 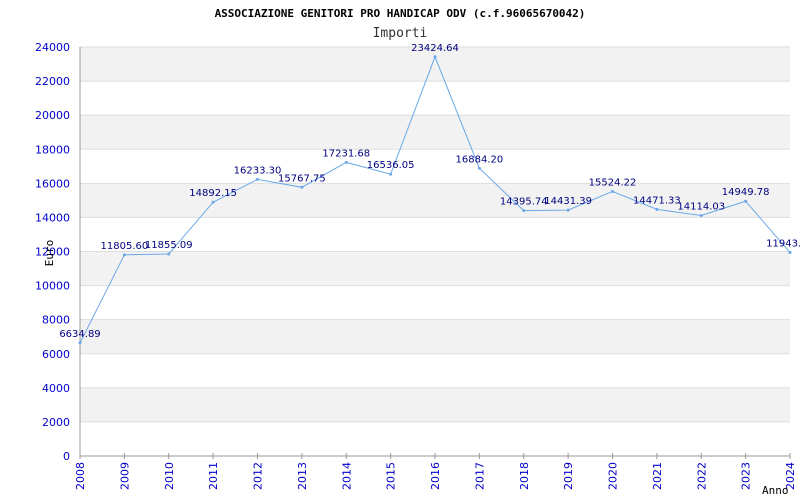 I want to click on x-tick-label: 2013, so click(x=302, y=476).